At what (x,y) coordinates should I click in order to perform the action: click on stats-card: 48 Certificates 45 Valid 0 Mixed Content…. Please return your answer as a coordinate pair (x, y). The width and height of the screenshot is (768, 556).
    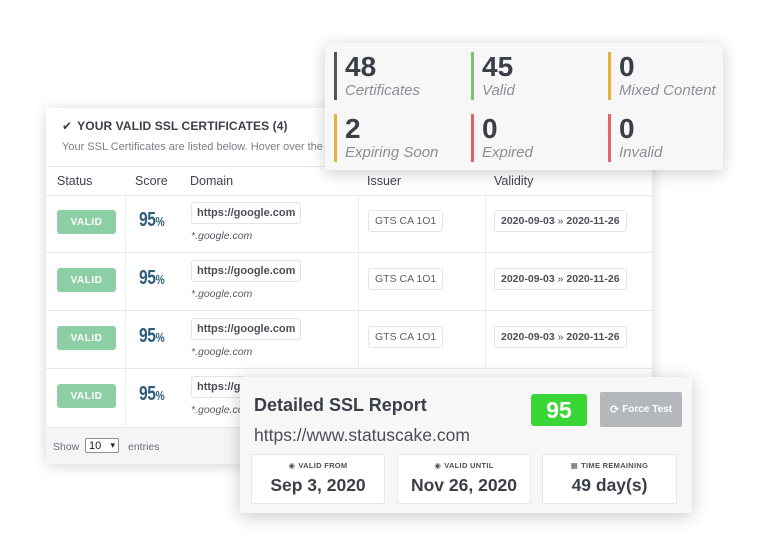
    Looking at the image, I should click on (524, 106).